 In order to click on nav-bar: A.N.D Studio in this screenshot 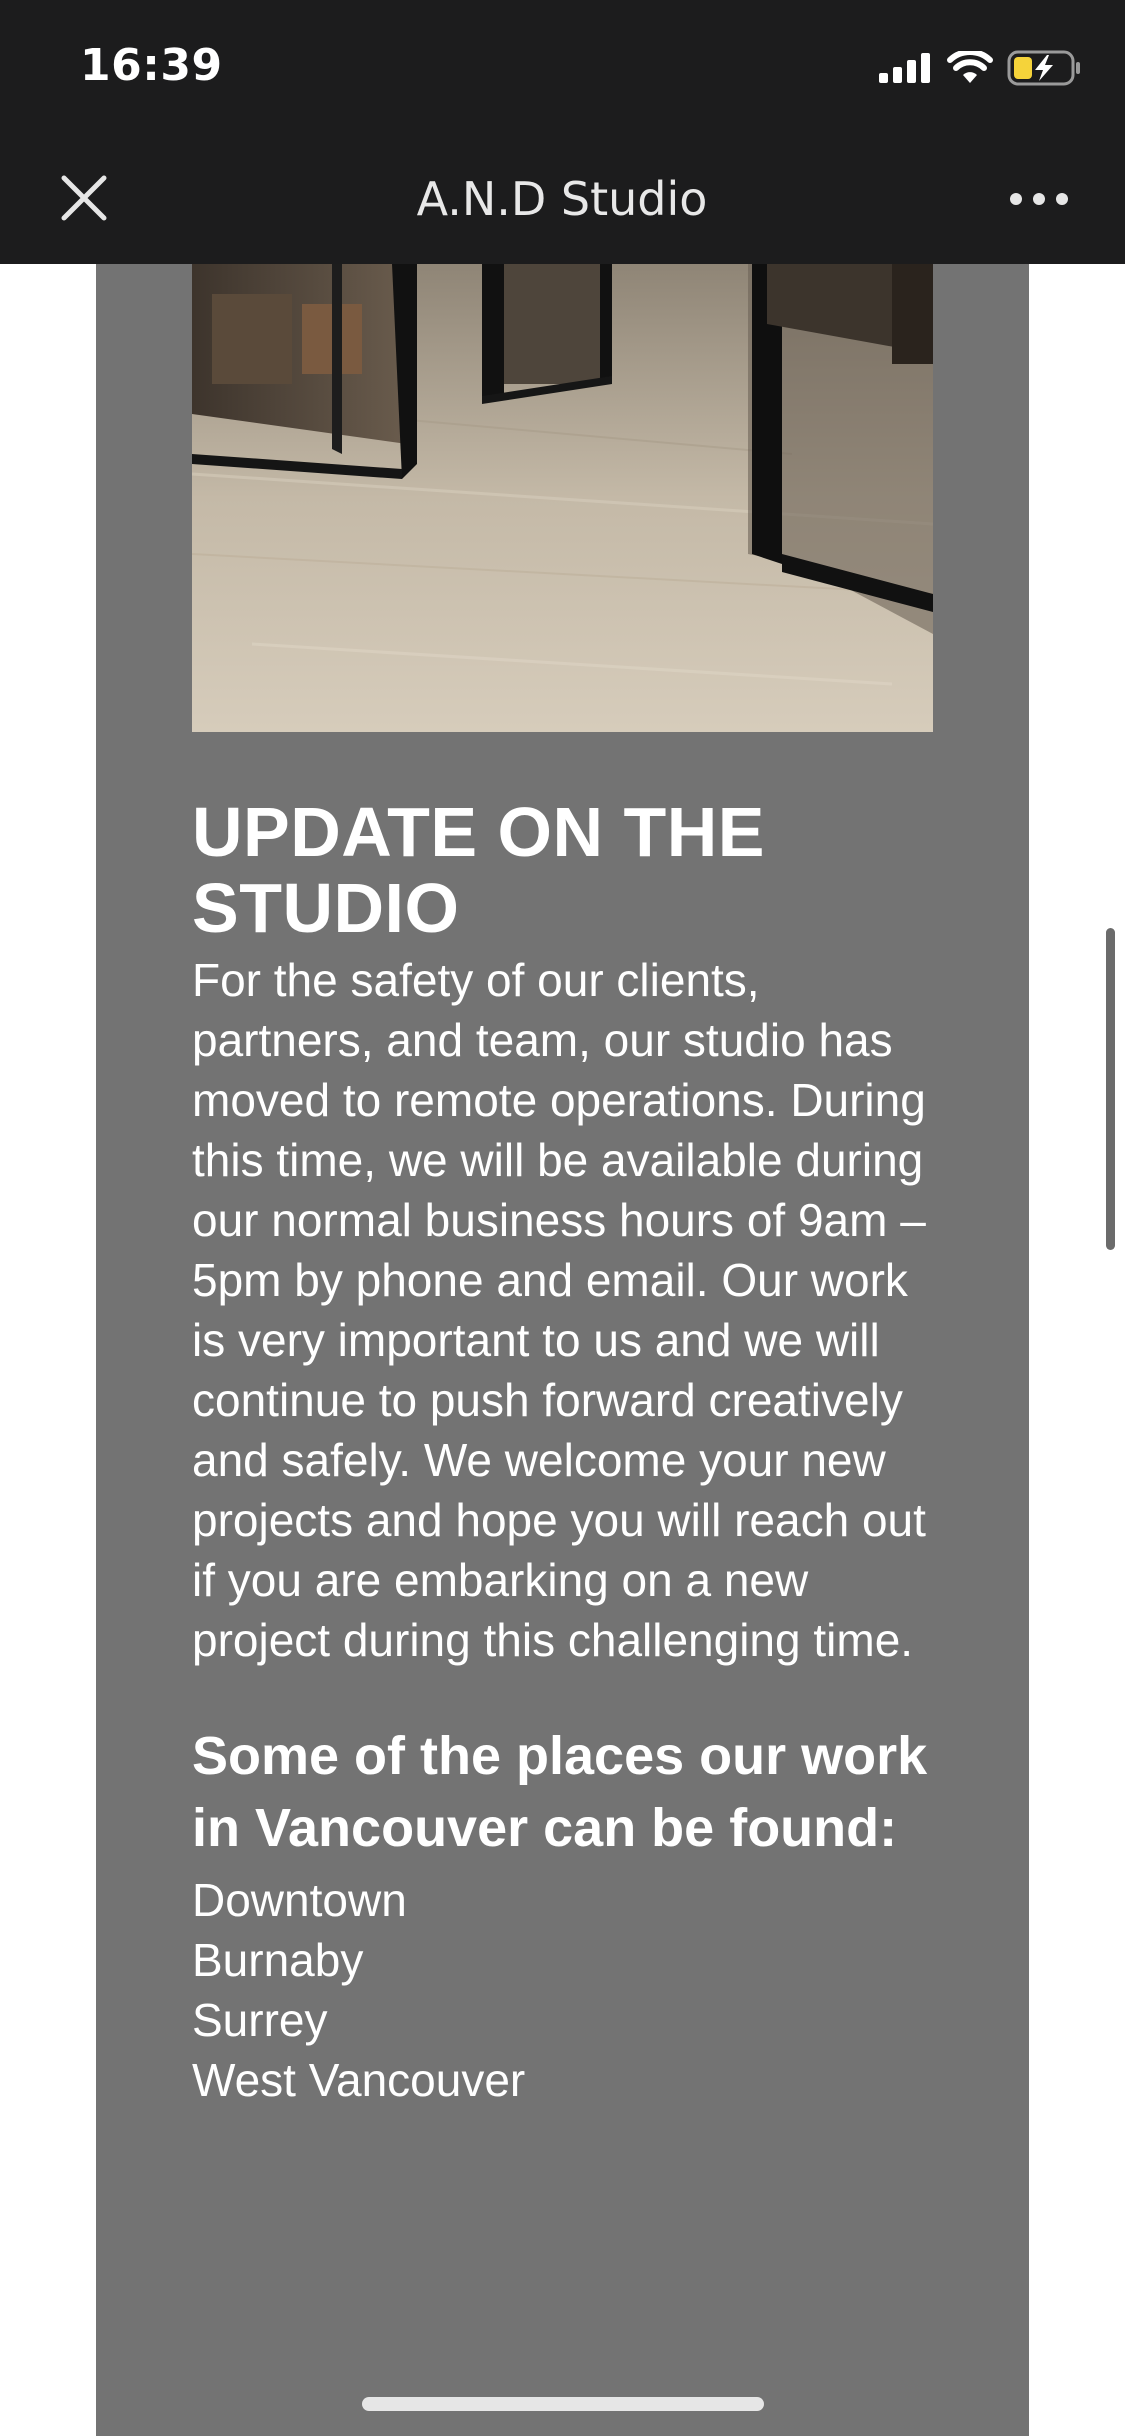, I will do `click(562, 198)`.